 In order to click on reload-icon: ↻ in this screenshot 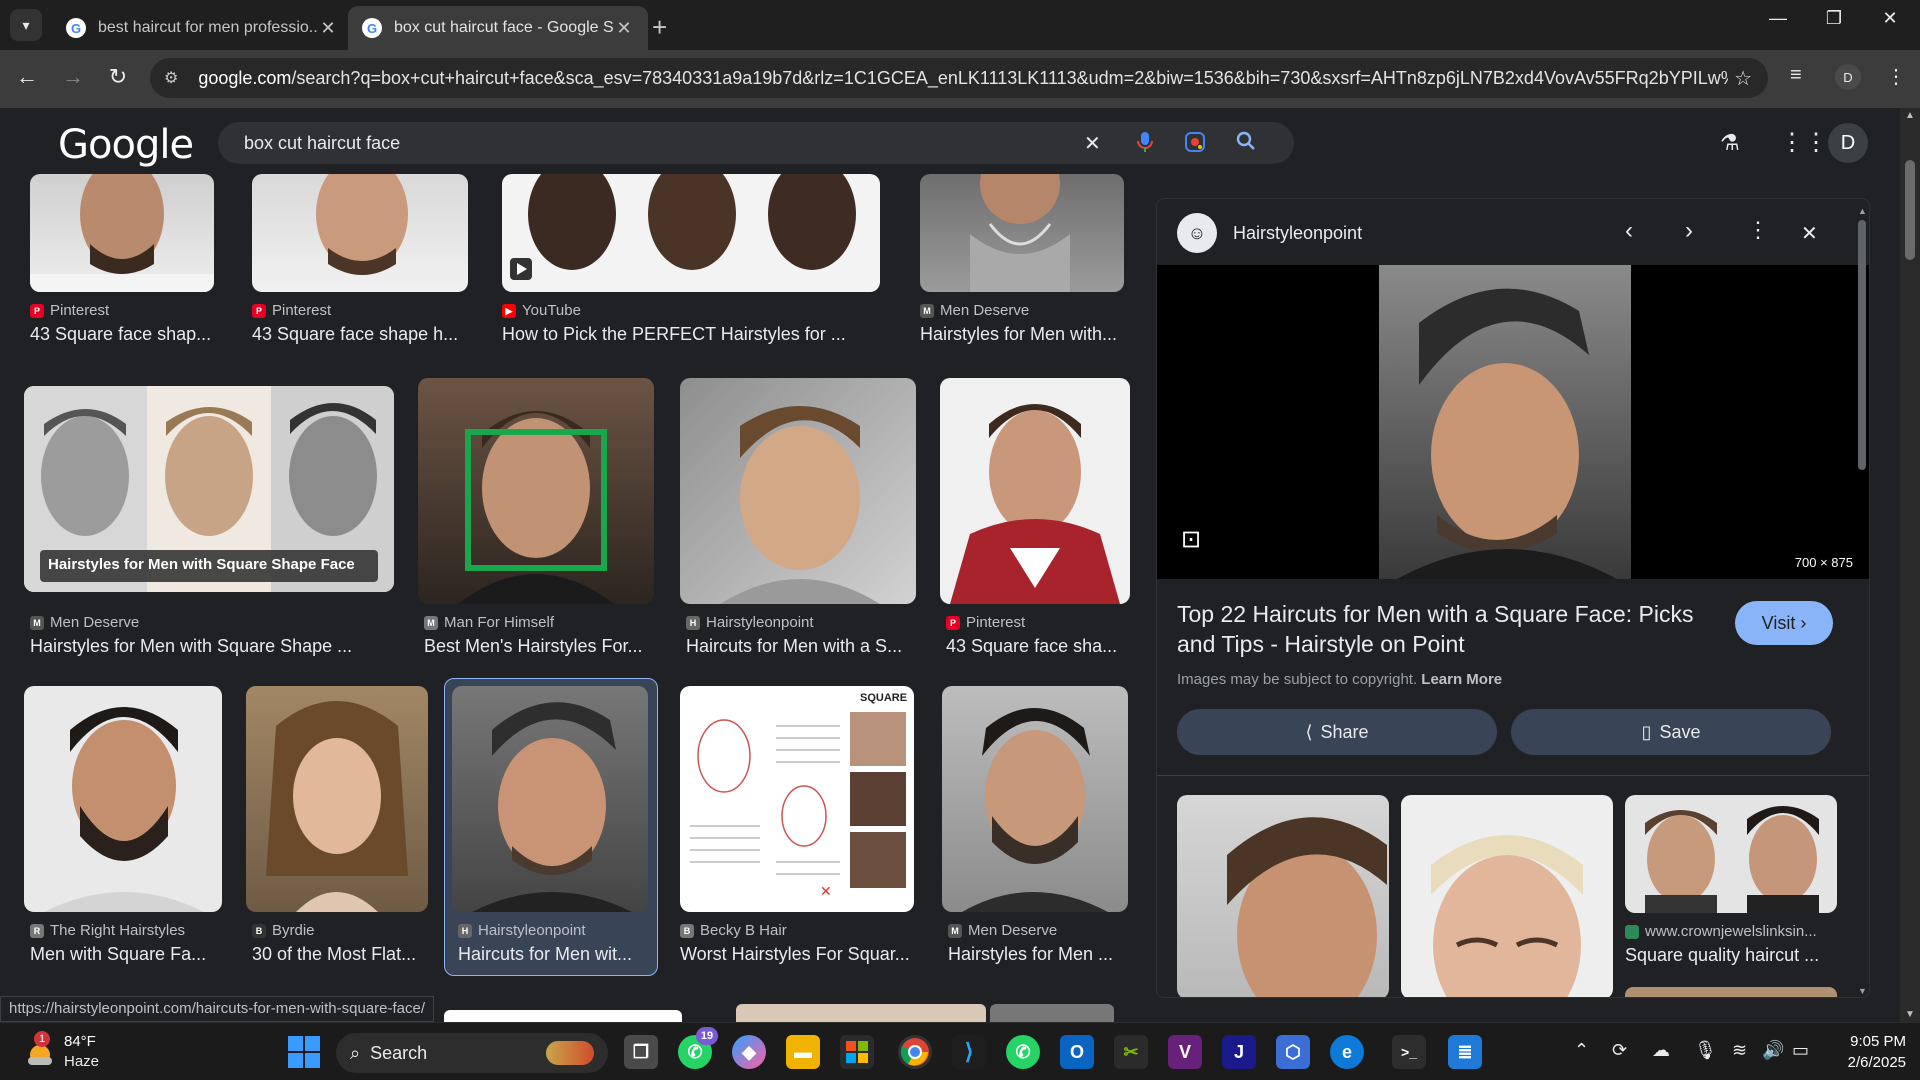, I will do `click(118, 77)`.